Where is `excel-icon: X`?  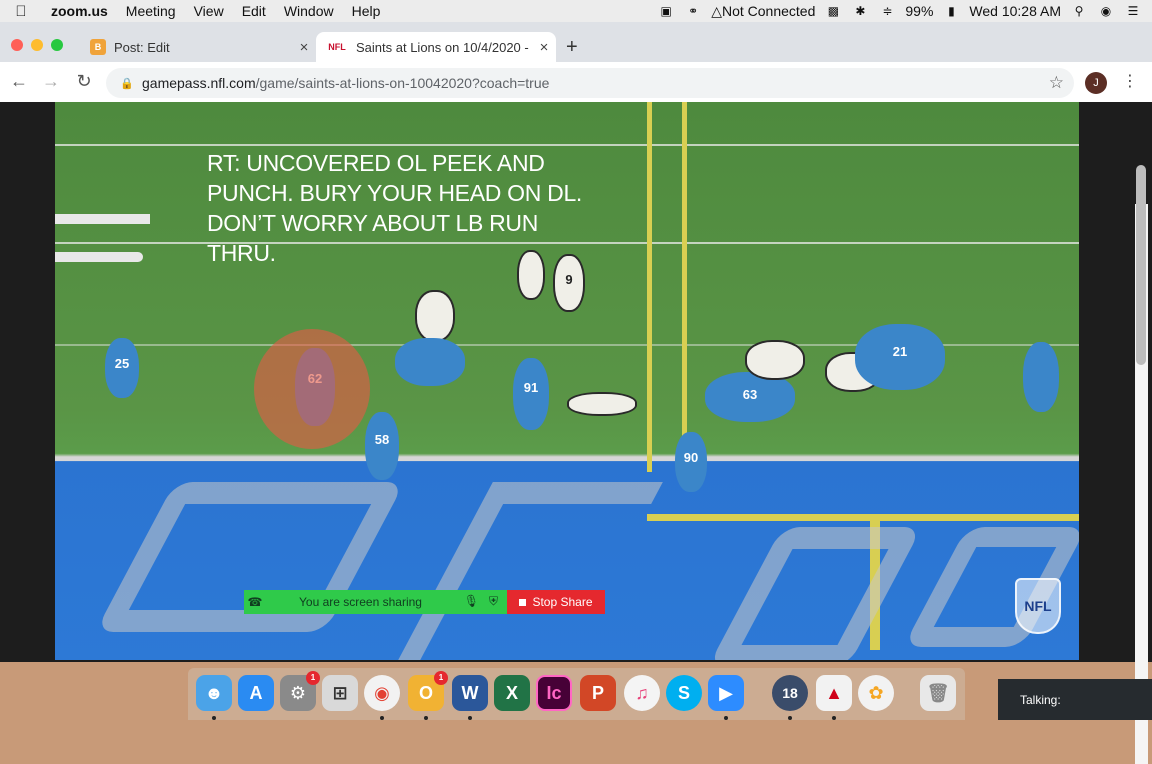
excel-icon: X is located at coordinates (512, 693).